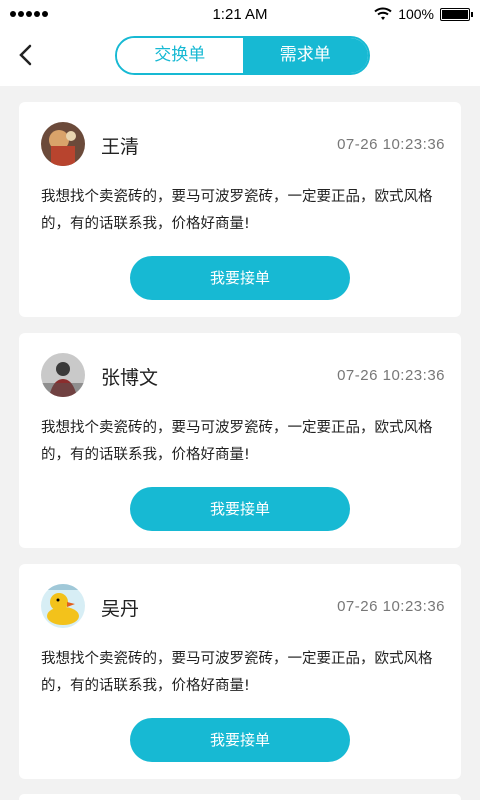  Describe the element at coordinates (240, 797) in the screenshot. I see `order-card-partial` at that location.